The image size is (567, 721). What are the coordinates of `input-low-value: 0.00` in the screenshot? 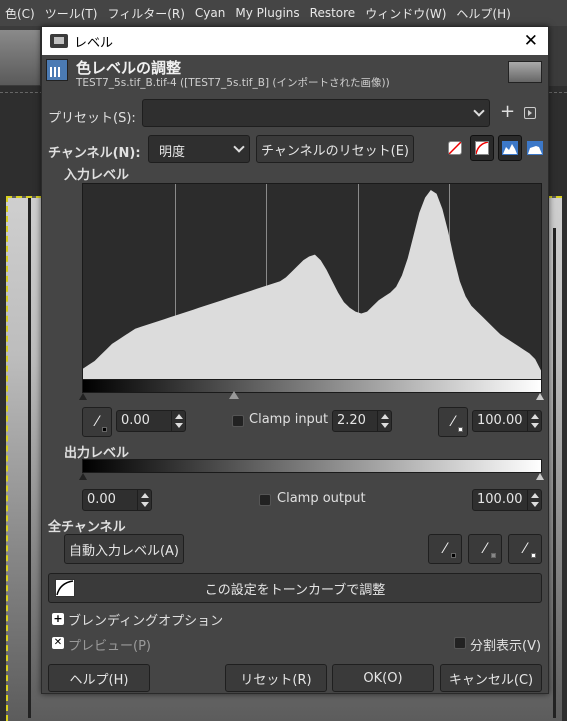 It's located at (135, 420).